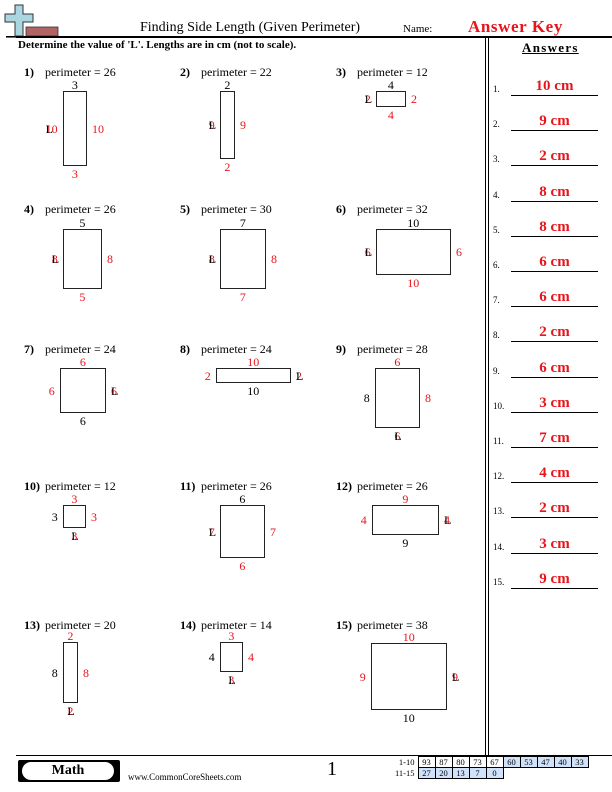  Describe the element at coordinates (488, 397) in the screenshot. I see `answer-panel-divider` at that location.